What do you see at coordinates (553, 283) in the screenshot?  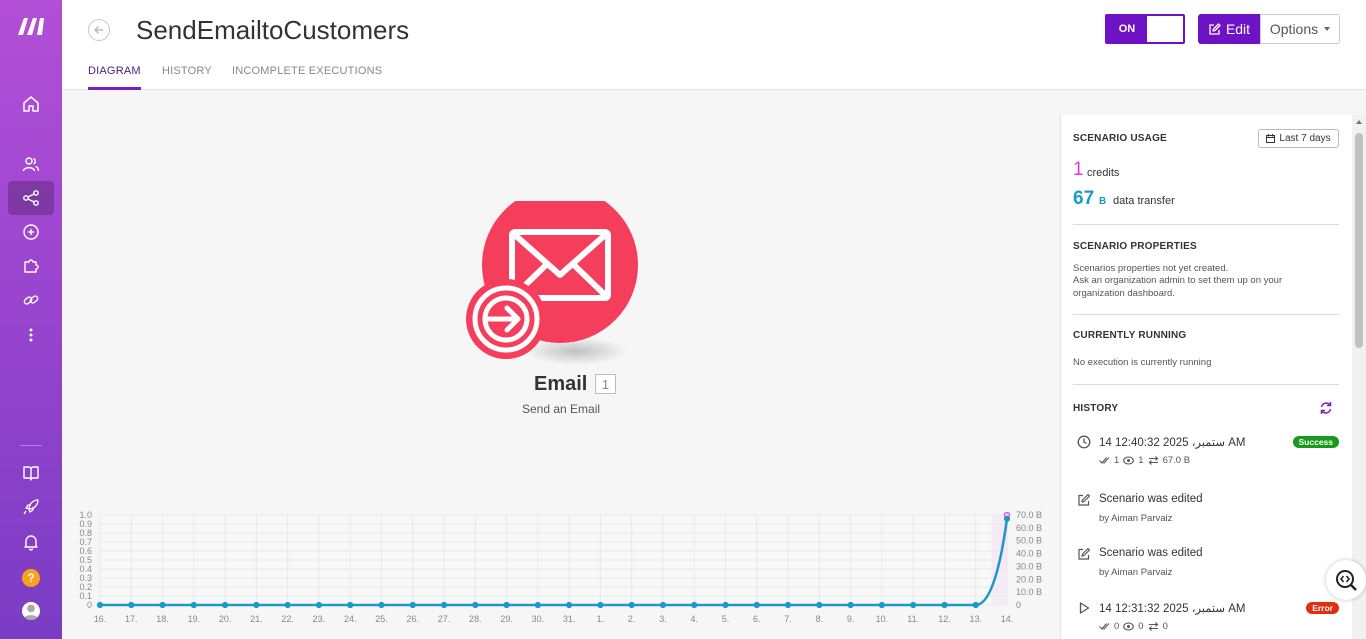 I see `email-module` at bounding box center [553, 283].